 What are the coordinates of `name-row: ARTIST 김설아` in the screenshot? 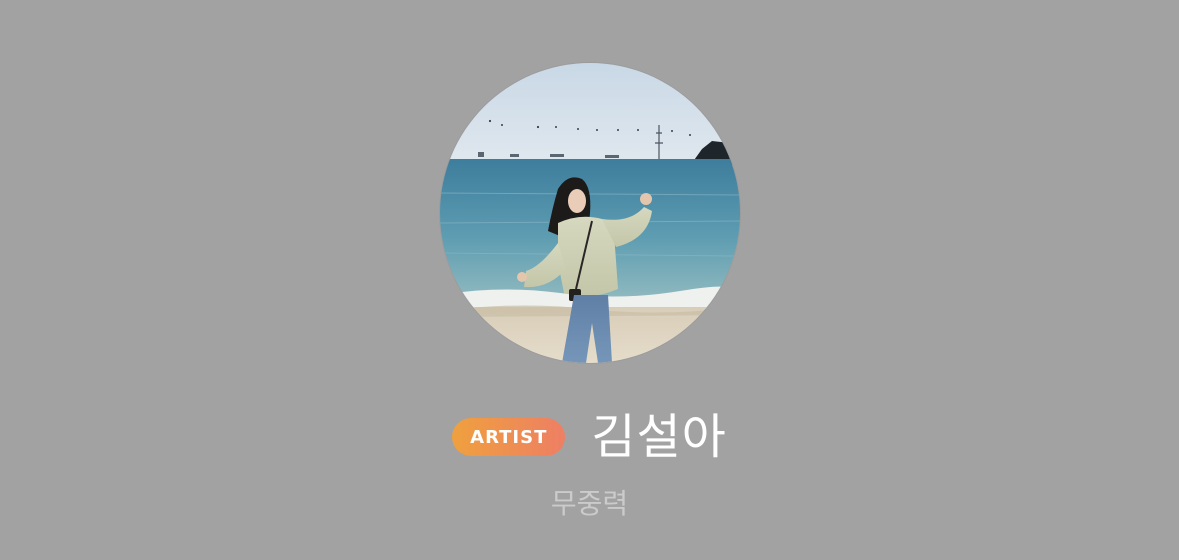 It's located at (589, 437).